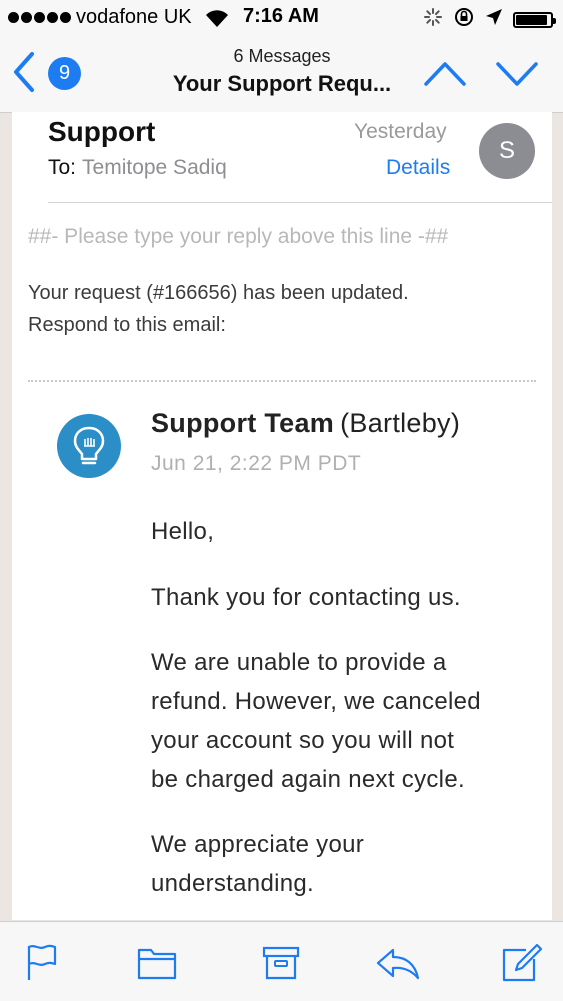 This screenshot has height=1001, width=563. I want to click on location-arrow-icon, so click(494, 19).